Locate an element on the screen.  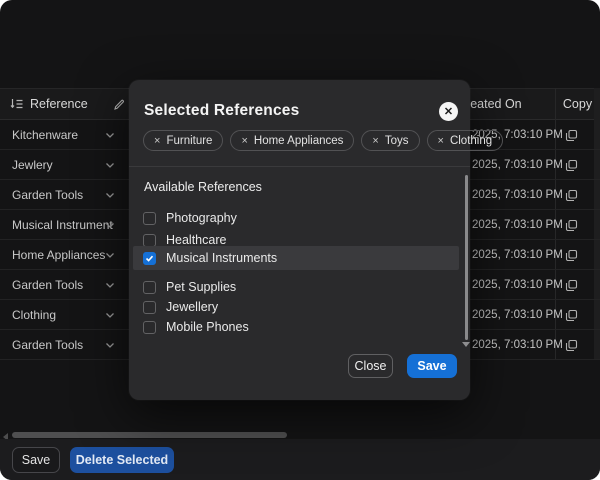
section-divider is located at coordinates (299, 166).